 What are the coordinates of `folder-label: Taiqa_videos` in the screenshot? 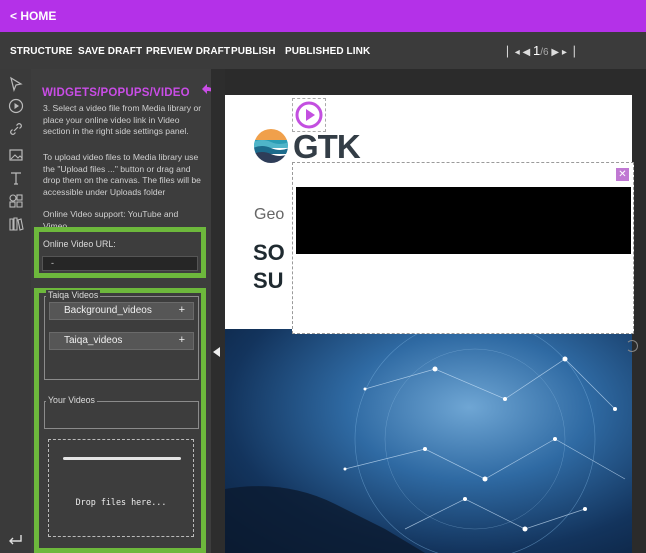 It's located at (93, 340).